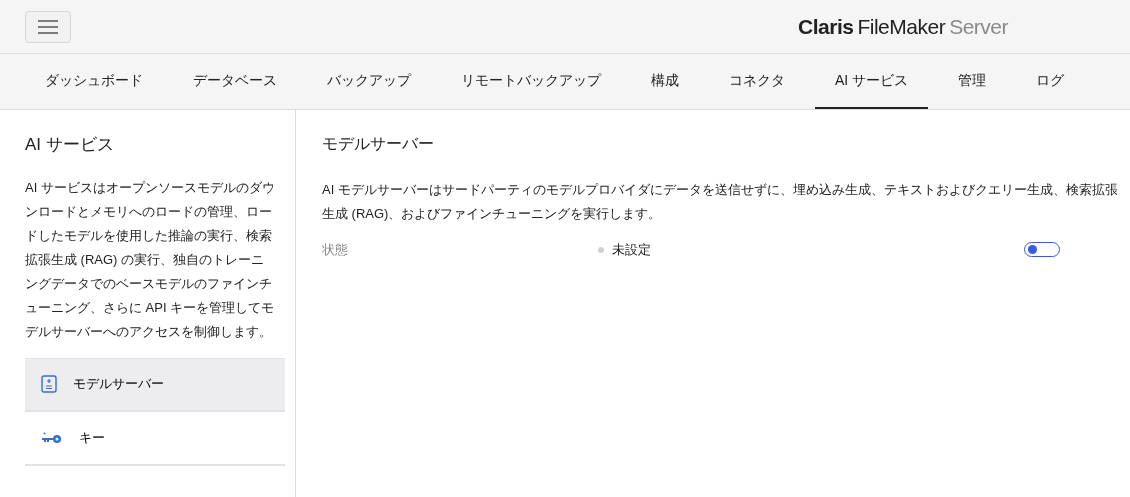 This screenshot has height=497, width=1130. I want to click on section-description: AI モデルサーバーはサードパーティのモデルプロバイダにデータを送信せずに、埋め込み生成、テキストおよびクエリー生成、検索拡張生成 (RAG)、およびファインチューニングを実行します。, so click(720, 202).